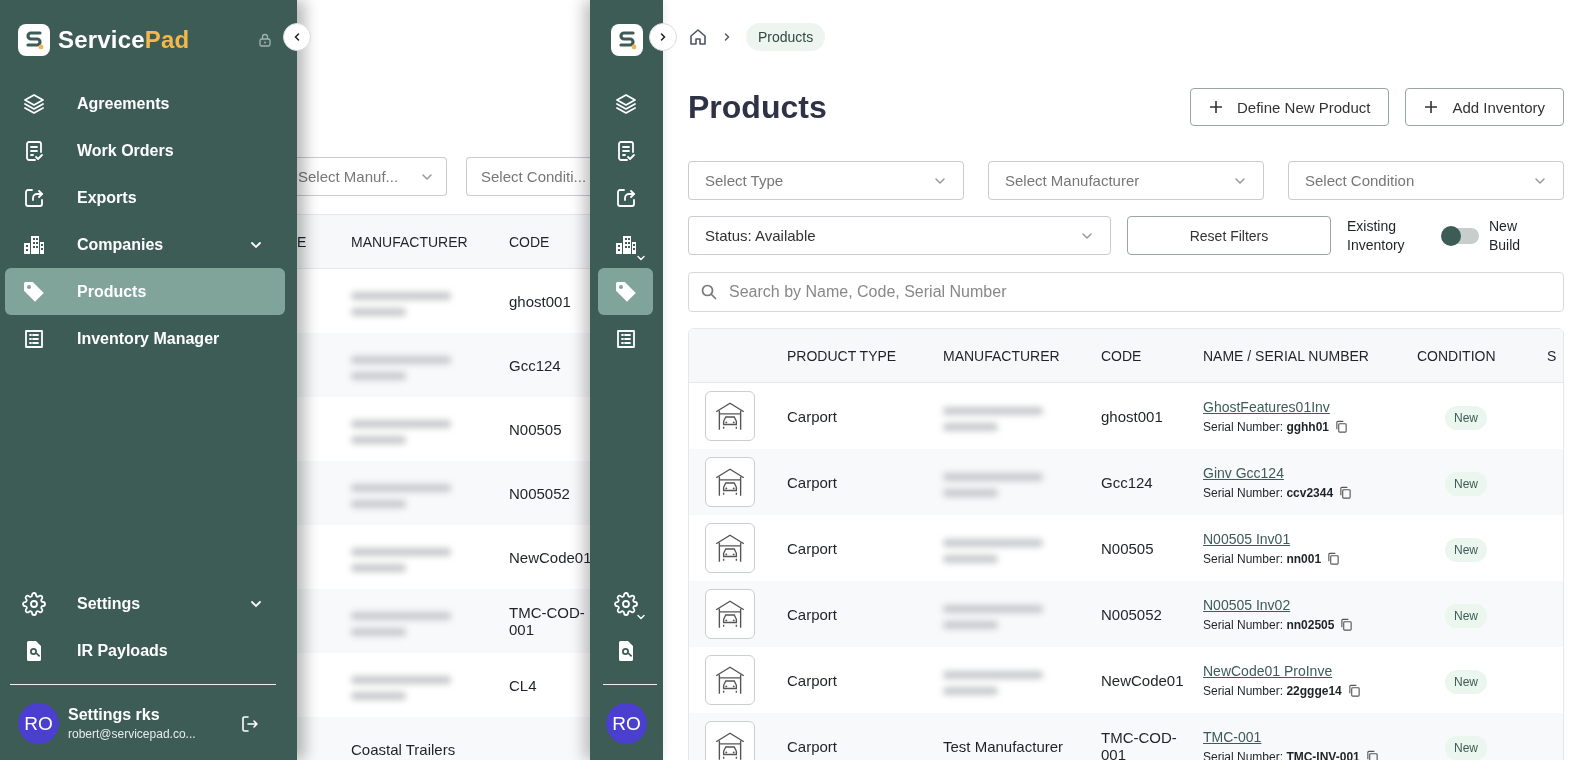 The height and width of the screenshot is (760, 1591). What do you see at coordinates (1484, 107) in the screenshot?
I see `action-button: Add Inventory` at bounding box center [1484, 107].